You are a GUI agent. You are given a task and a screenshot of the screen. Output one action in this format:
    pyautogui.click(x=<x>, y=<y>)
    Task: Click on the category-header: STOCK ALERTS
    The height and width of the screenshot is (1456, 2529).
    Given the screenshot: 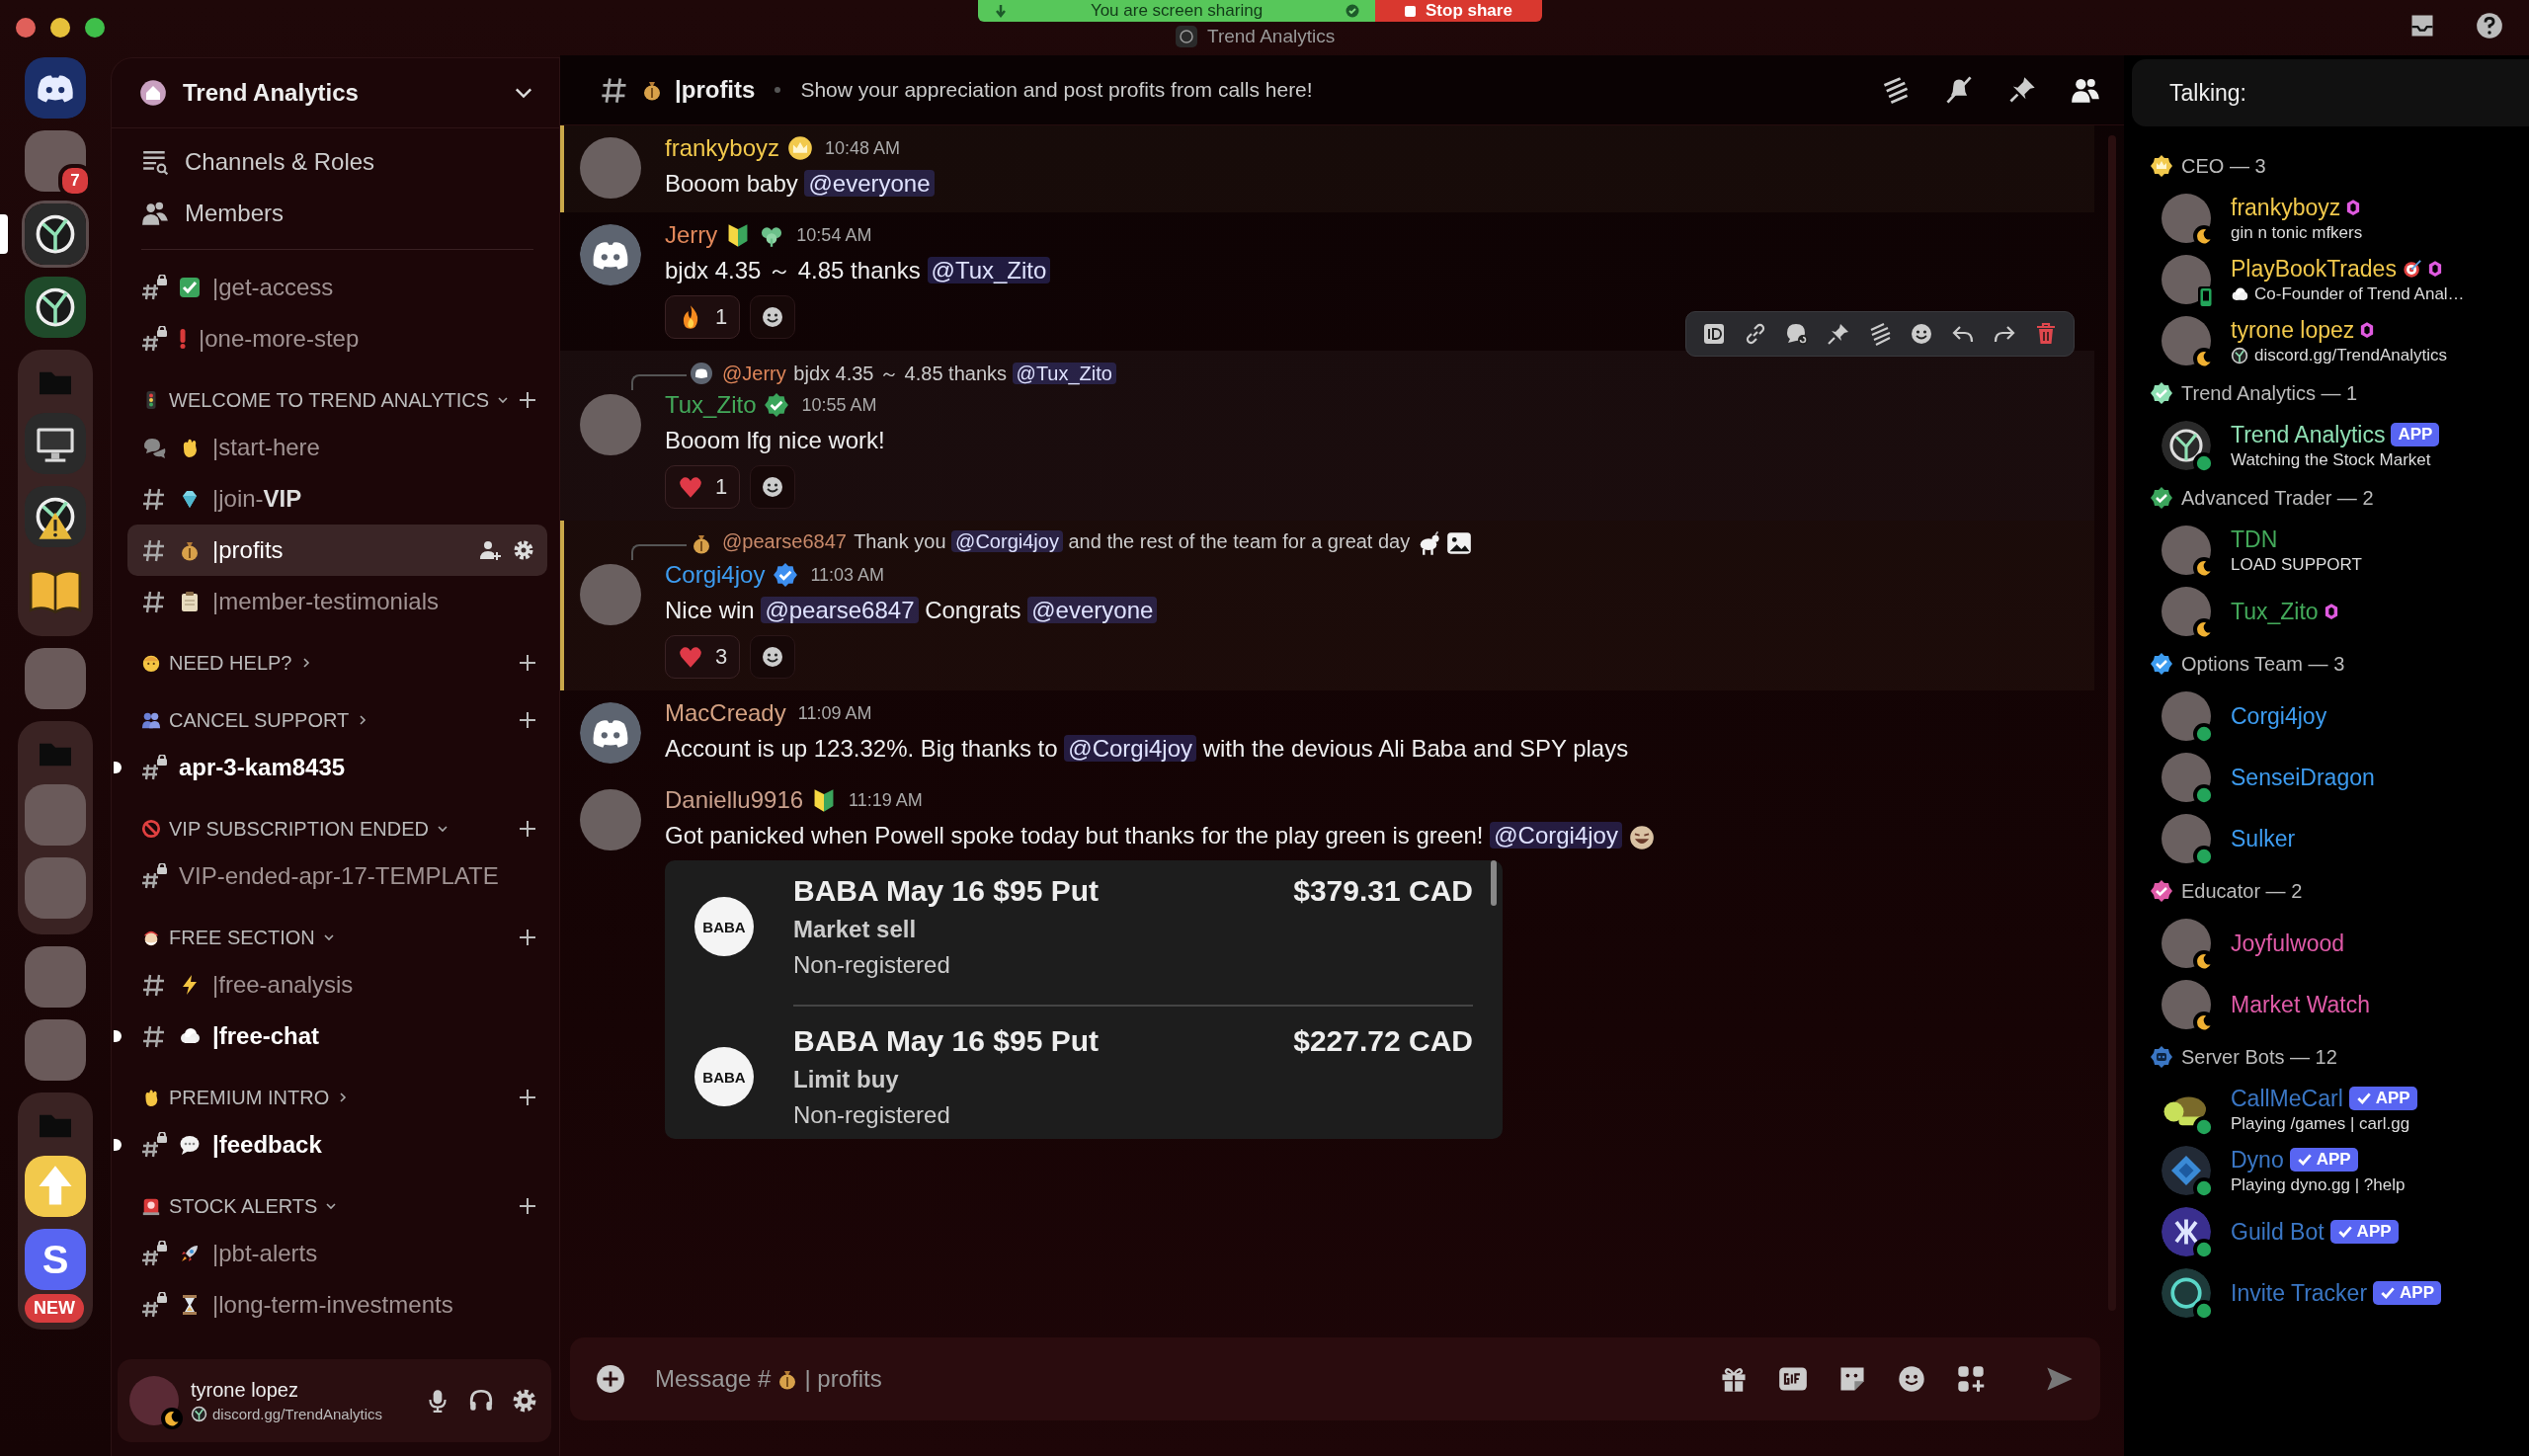 What is the action you would take?
    pyautogui.click(x=239, y=1206)
    